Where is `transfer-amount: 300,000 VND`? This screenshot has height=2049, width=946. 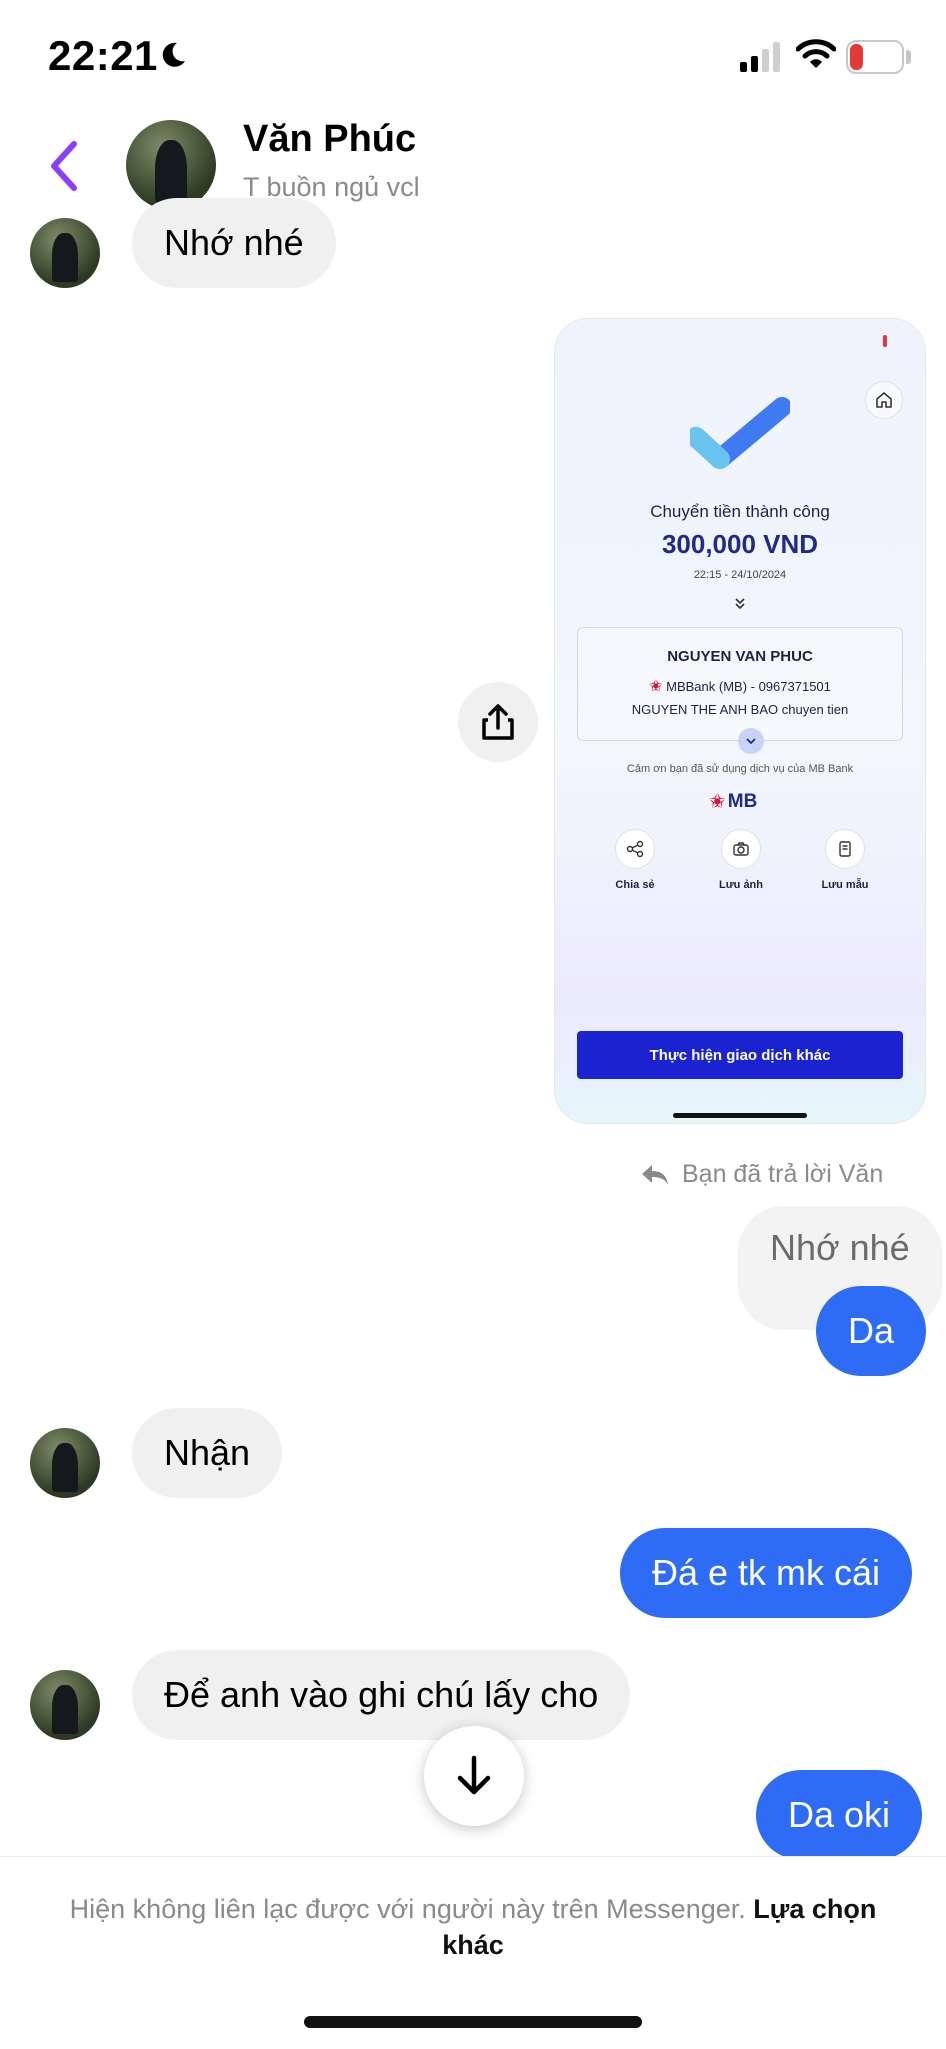
transfer-amount: 300,000 VND is located at coordinates (740, 544).